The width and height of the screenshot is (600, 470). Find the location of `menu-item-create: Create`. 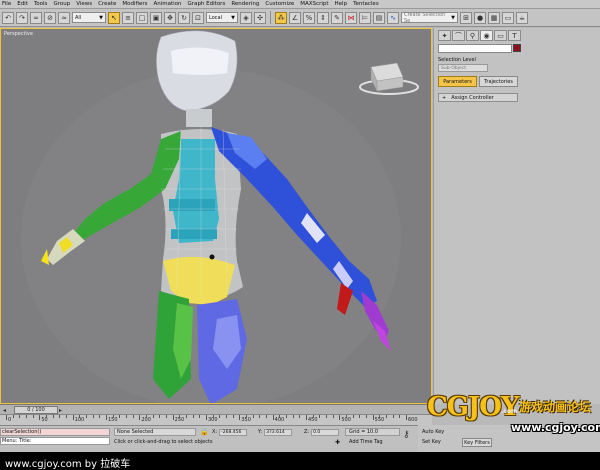

menu-item-create: Create is located at coordinates (107, 4).